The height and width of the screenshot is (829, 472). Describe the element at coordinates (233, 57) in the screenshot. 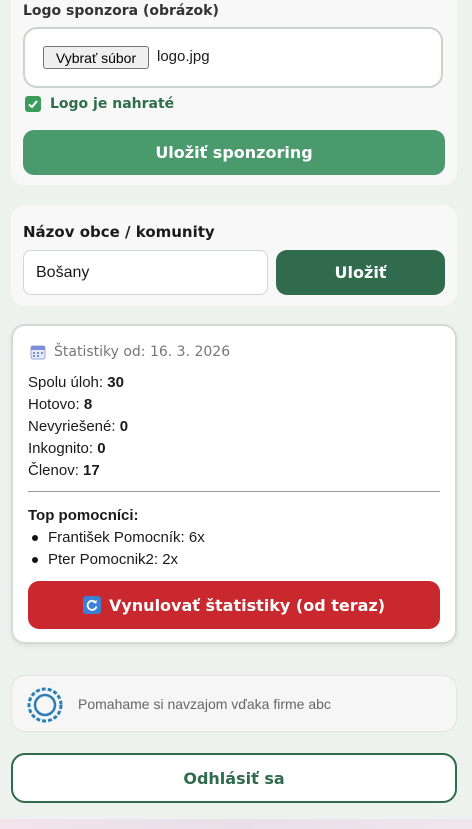

I see `file-upload-field: Vybrať súbor logo.jpg` at that location.